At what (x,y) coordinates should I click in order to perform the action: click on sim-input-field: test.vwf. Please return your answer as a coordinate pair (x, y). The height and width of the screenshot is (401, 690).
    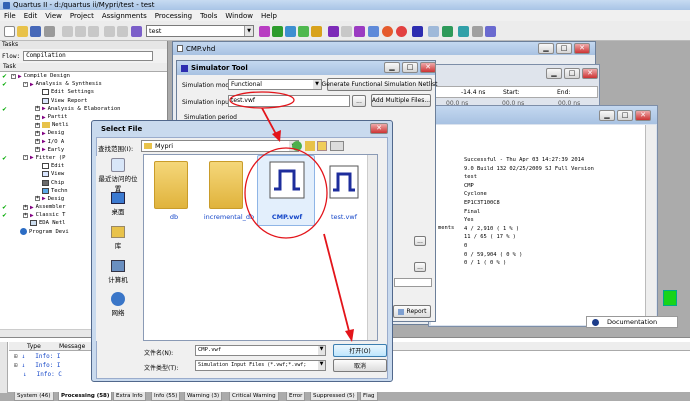
    Looking at the image, I should click on (289, 101).